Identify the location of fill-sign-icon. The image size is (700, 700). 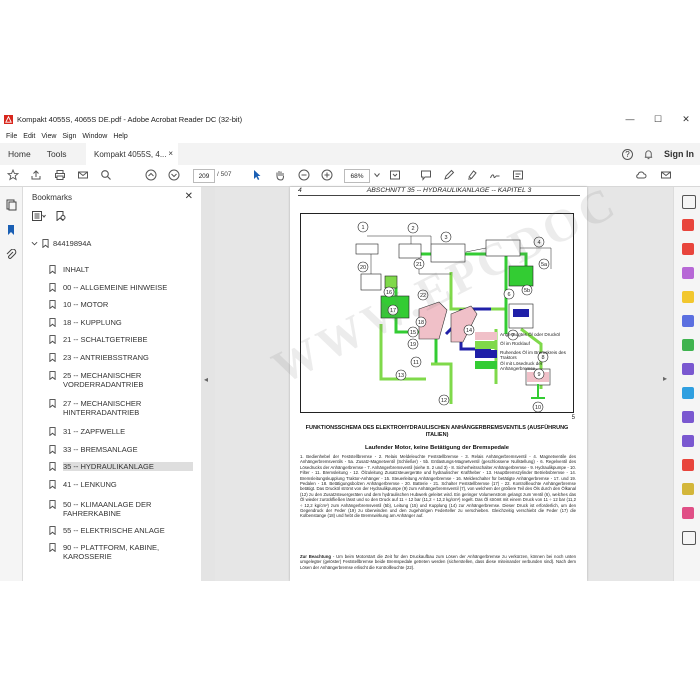
(688, 417).